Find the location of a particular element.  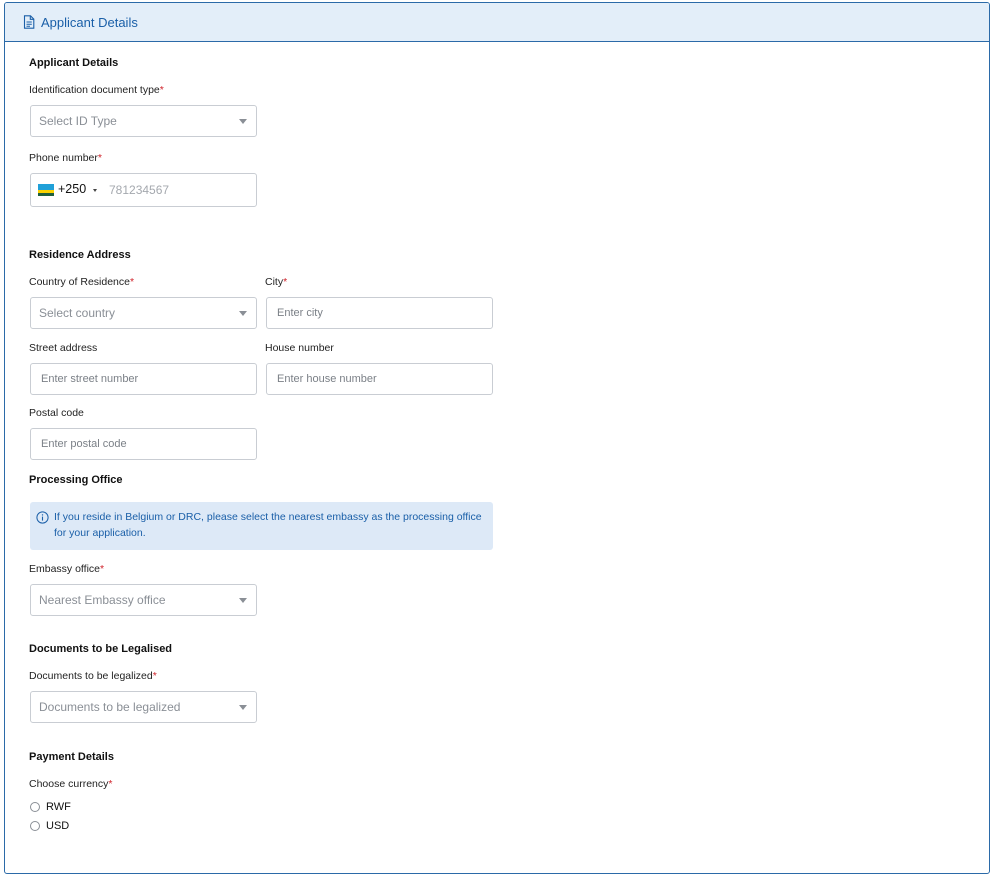

postal-label: Postal code is located at coordinates (56, 413).